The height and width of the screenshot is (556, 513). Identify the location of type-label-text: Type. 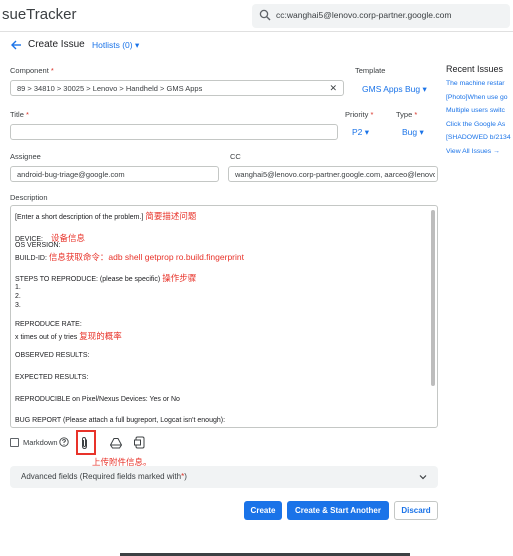
(404, 114).